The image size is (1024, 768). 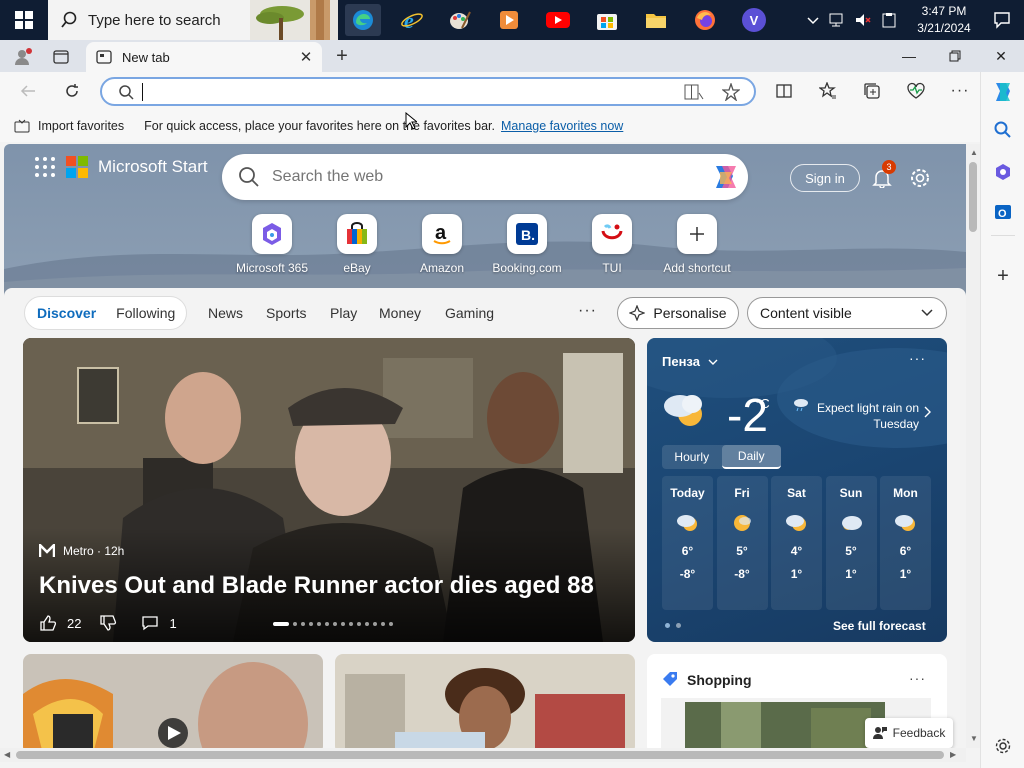 What do you see at coordinates (856, 416) in the screenshot?
I see `weather-forecast-note: Expect light rain on Tuesday` at bounding box center [856, 416].